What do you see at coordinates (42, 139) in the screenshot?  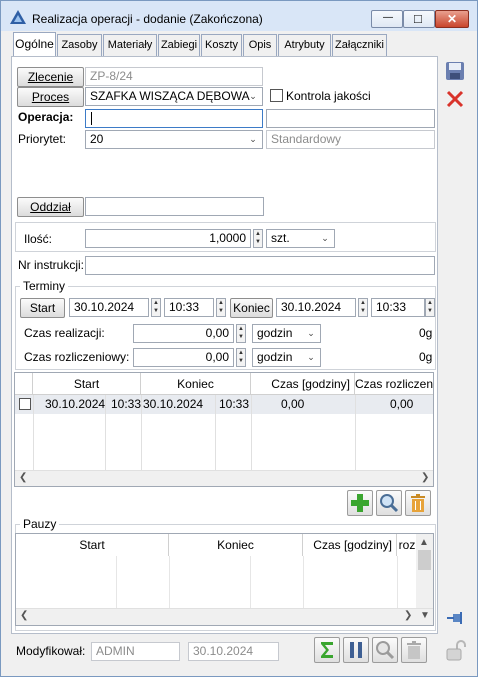 I see `priorytet-label: Priorytet:` at bounding box center [42, 139].